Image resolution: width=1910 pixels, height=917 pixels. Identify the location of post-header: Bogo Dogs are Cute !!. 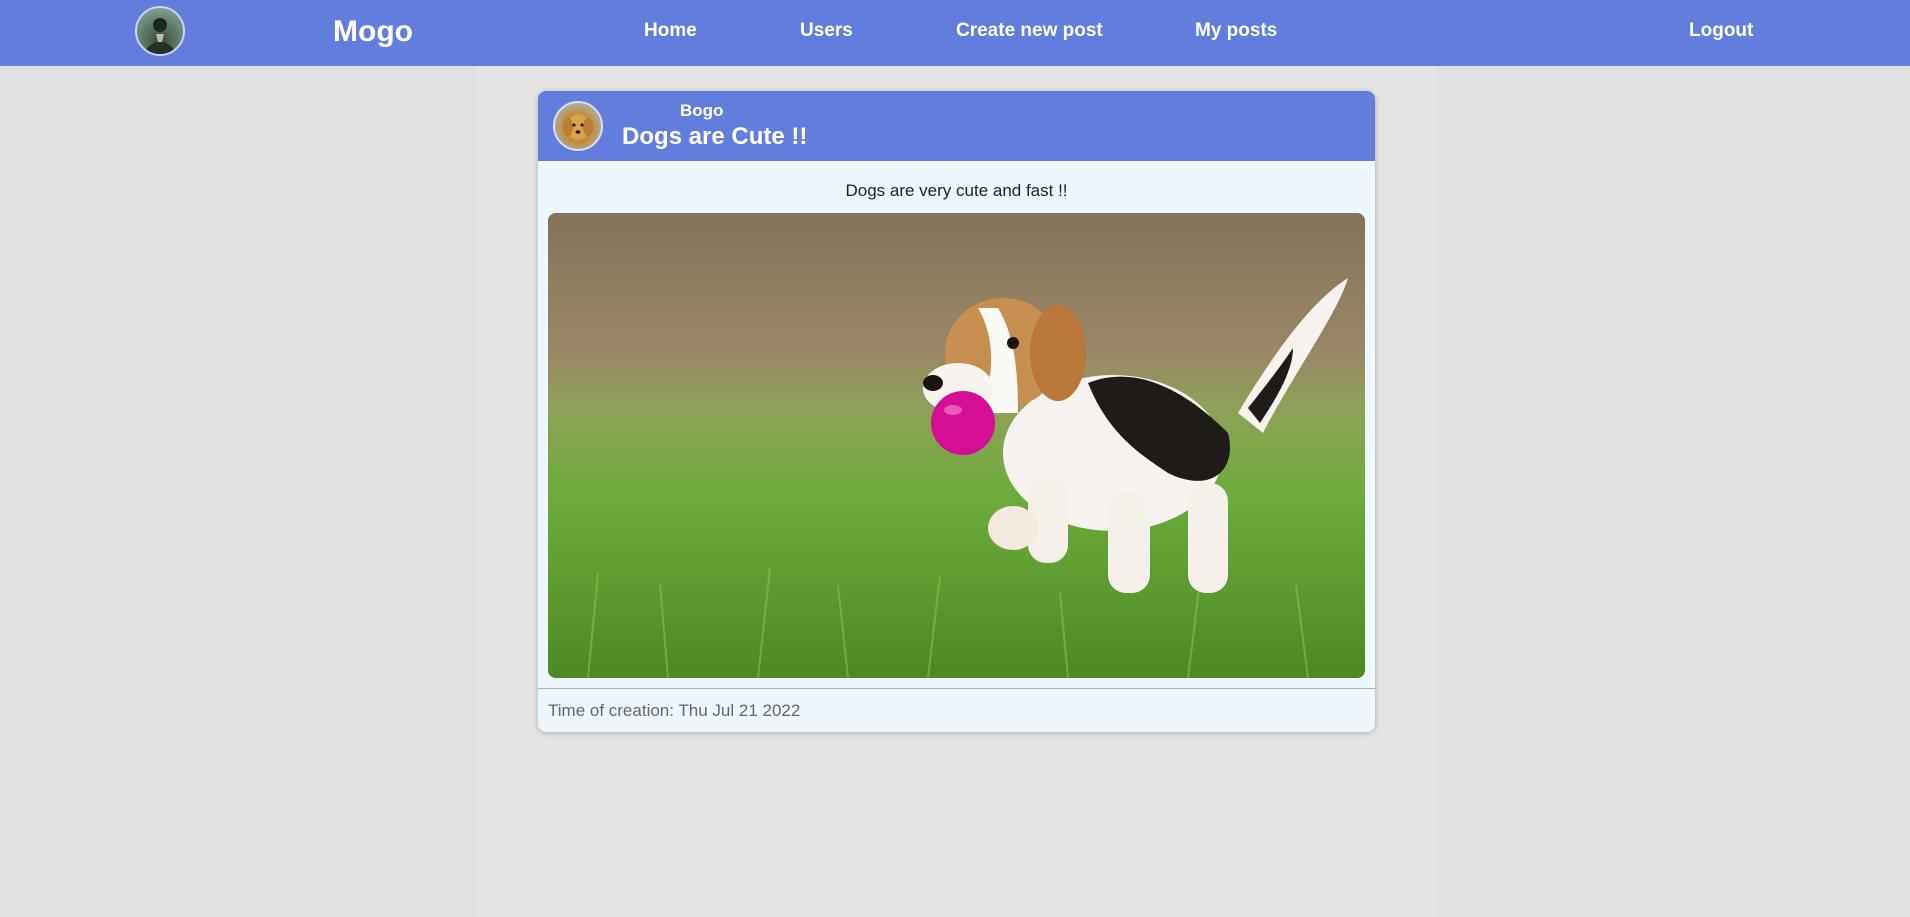
(956, 126).